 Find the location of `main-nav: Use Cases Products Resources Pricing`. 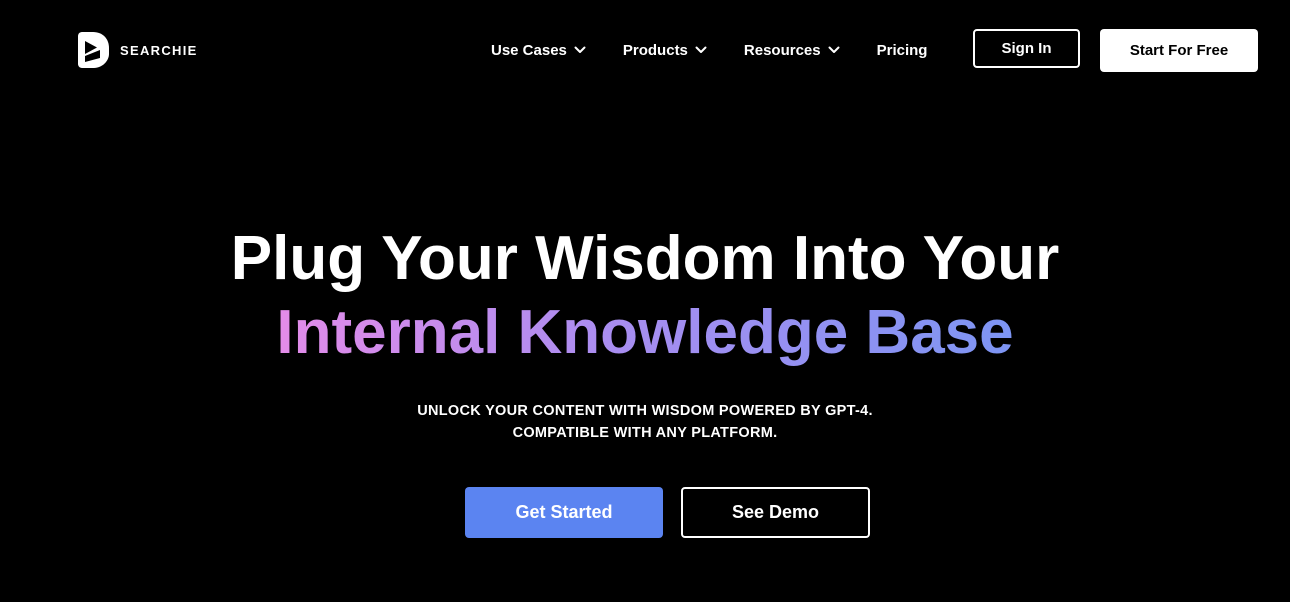

main-nav: Use Cases Products Resources Pricing is located at coordinates (709, 50).